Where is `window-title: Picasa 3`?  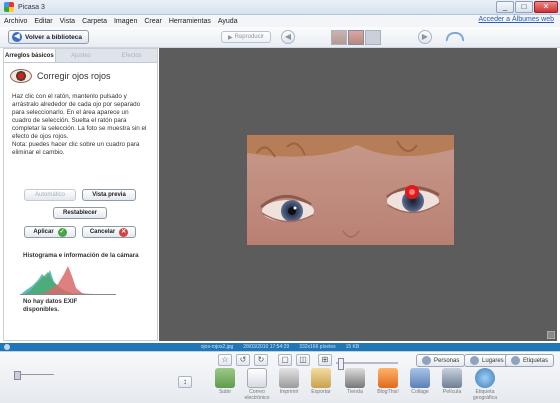 window-title: Picasa 3 is located at coordinates (31, 7).